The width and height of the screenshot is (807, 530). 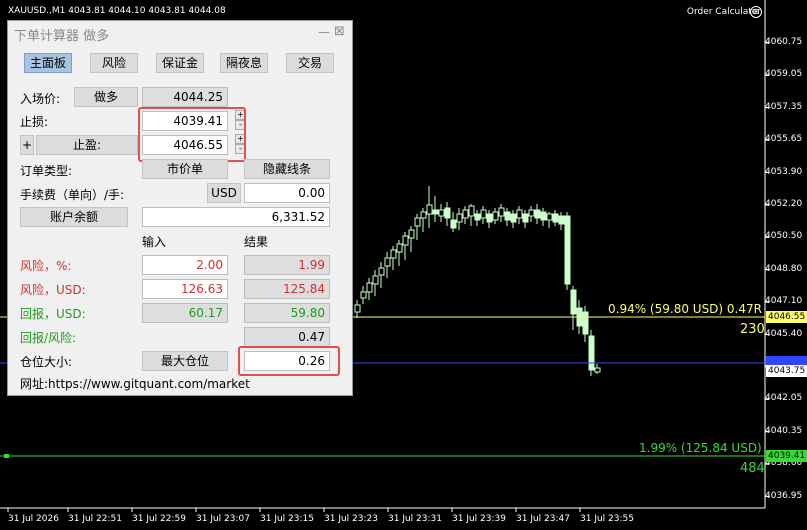 What do you see at coordinates (784, 333) in the screenshot?
I see `price-axis-label: 4045.40` at bounding box center [784, 333].